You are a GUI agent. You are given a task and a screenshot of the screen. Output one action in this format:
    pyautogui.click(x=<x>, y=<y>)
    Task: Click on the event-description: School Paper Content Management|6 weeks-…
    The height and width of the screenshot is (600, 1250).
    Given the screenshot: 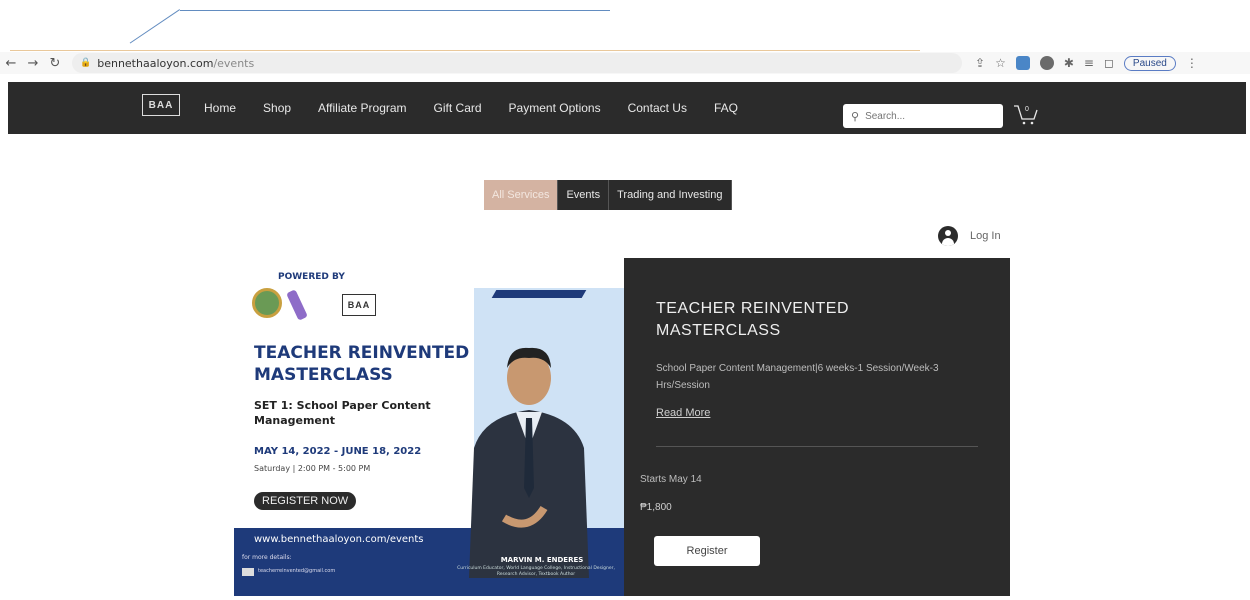 What is the action you would take?
    pyautogui.click(x=797, y=377)
    